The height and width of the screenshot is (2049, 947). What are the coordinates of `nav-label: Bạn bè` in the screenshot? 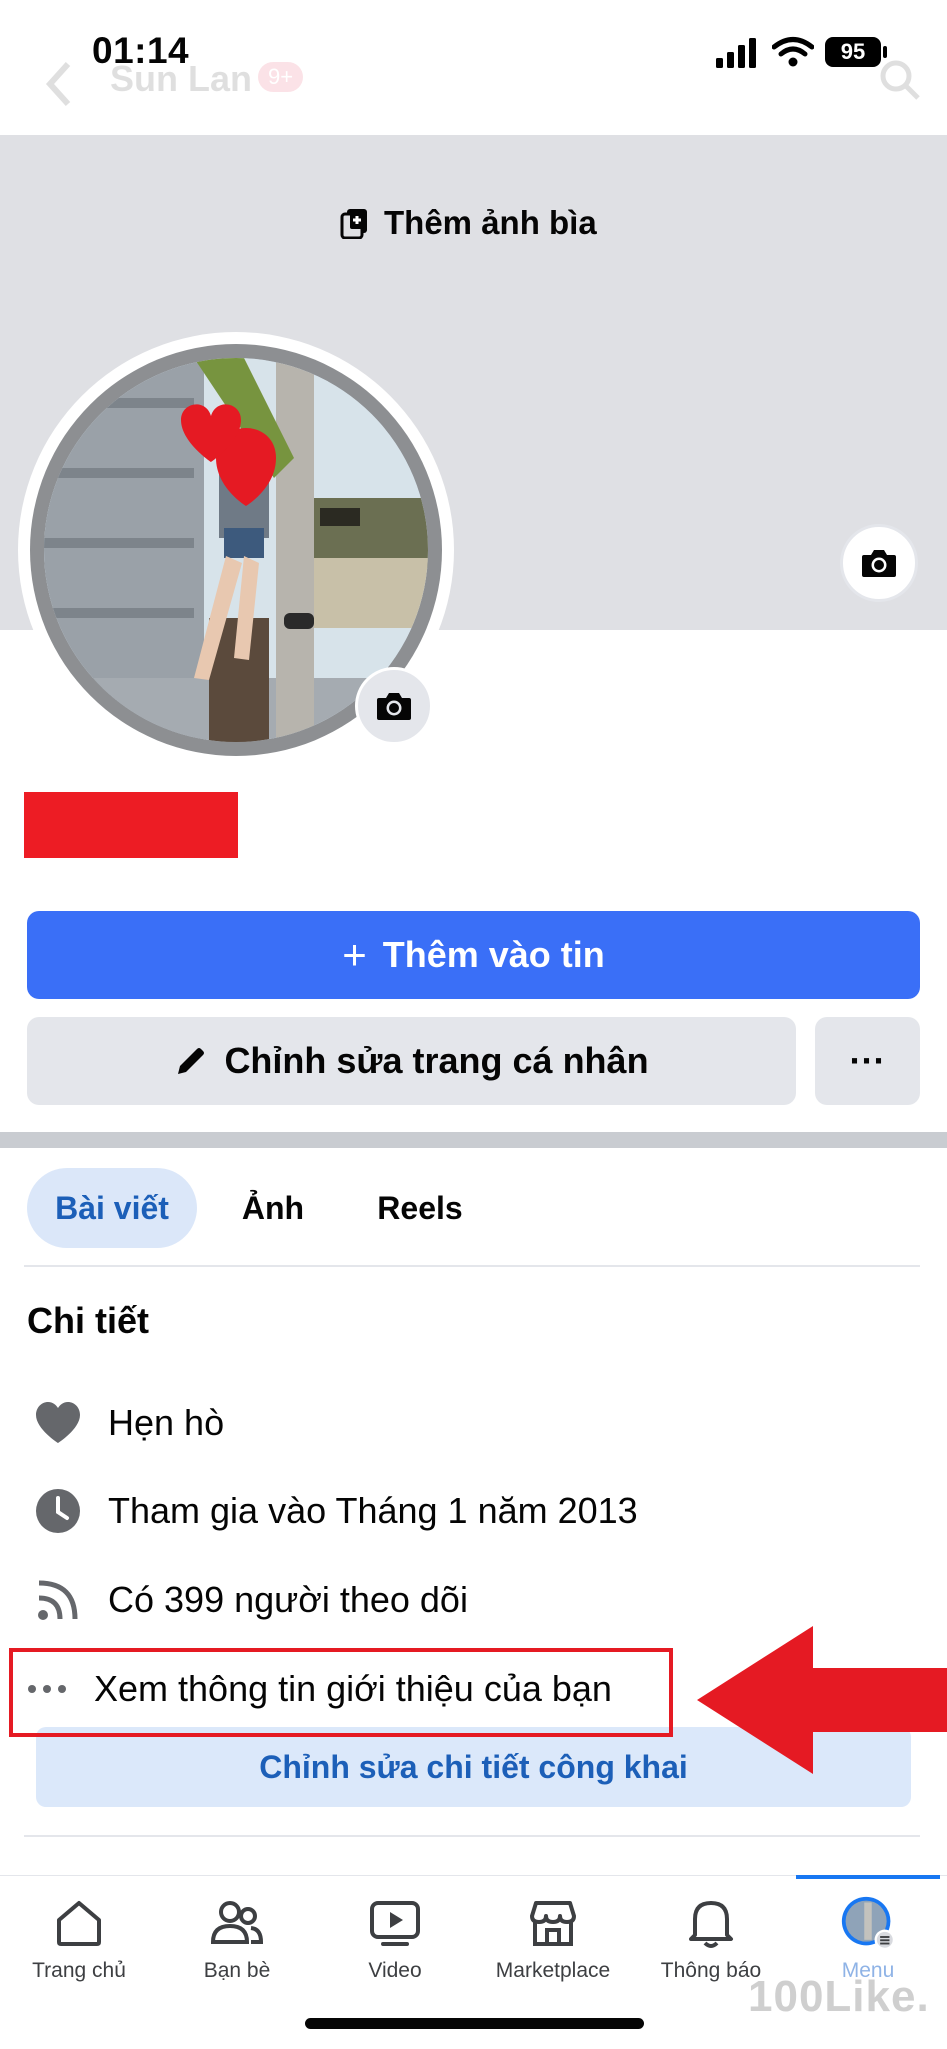 It's located at (237, 1970).